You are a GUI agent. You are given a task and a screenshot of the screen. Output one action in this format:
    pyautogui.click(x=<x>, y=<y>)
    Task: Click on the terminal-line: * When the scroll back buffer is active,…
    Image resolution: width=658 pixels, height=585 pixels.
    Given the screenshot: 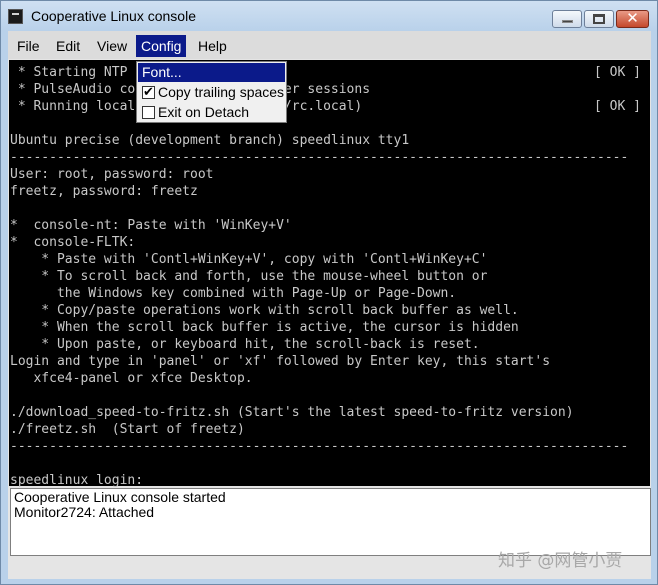 What is the action you would take?
    pyautogui.click(x=264, y=327)
    